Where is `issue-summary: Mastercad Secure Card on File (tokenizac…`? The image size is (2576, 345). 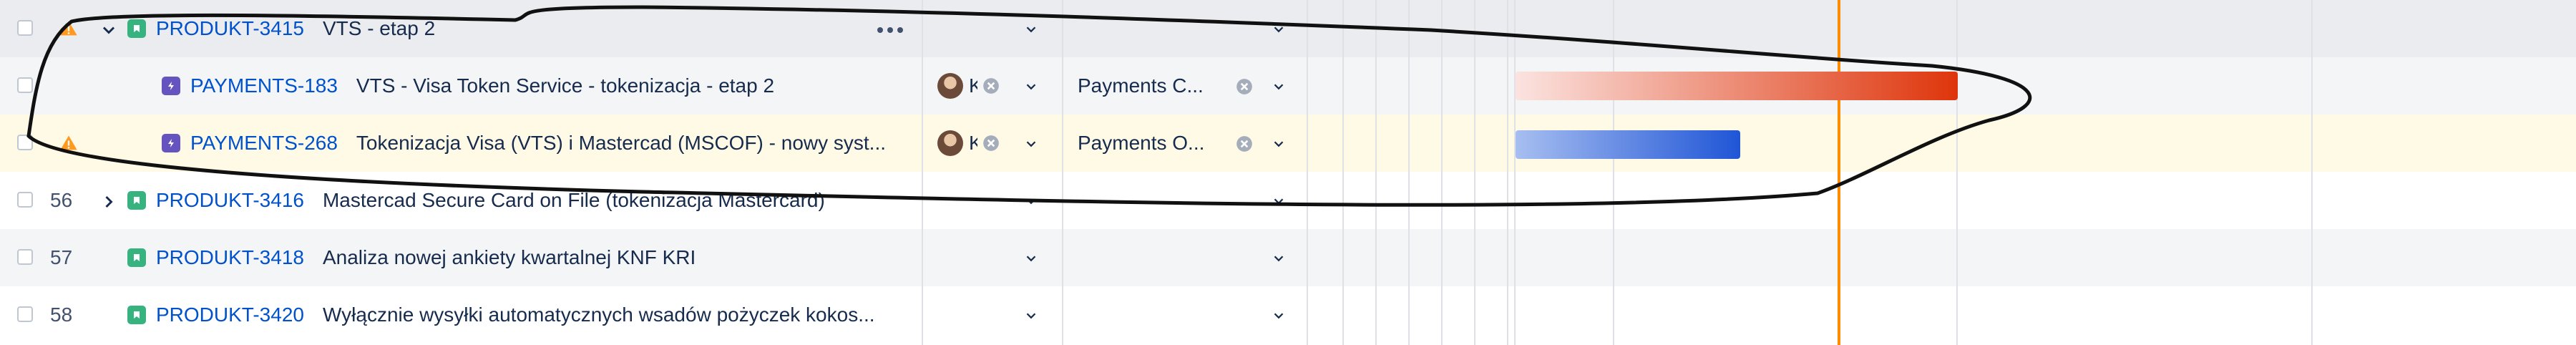
issue-summary: Mastercad Secure Card on File (tokenizac… is located at coordinates (616, 200).